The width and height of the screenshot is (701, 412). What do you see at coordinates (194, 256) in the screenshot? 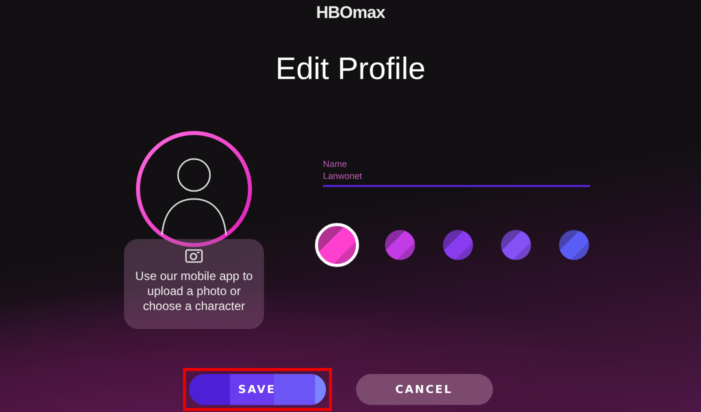
I see `camera-icon` at bounding box center [194, 256].